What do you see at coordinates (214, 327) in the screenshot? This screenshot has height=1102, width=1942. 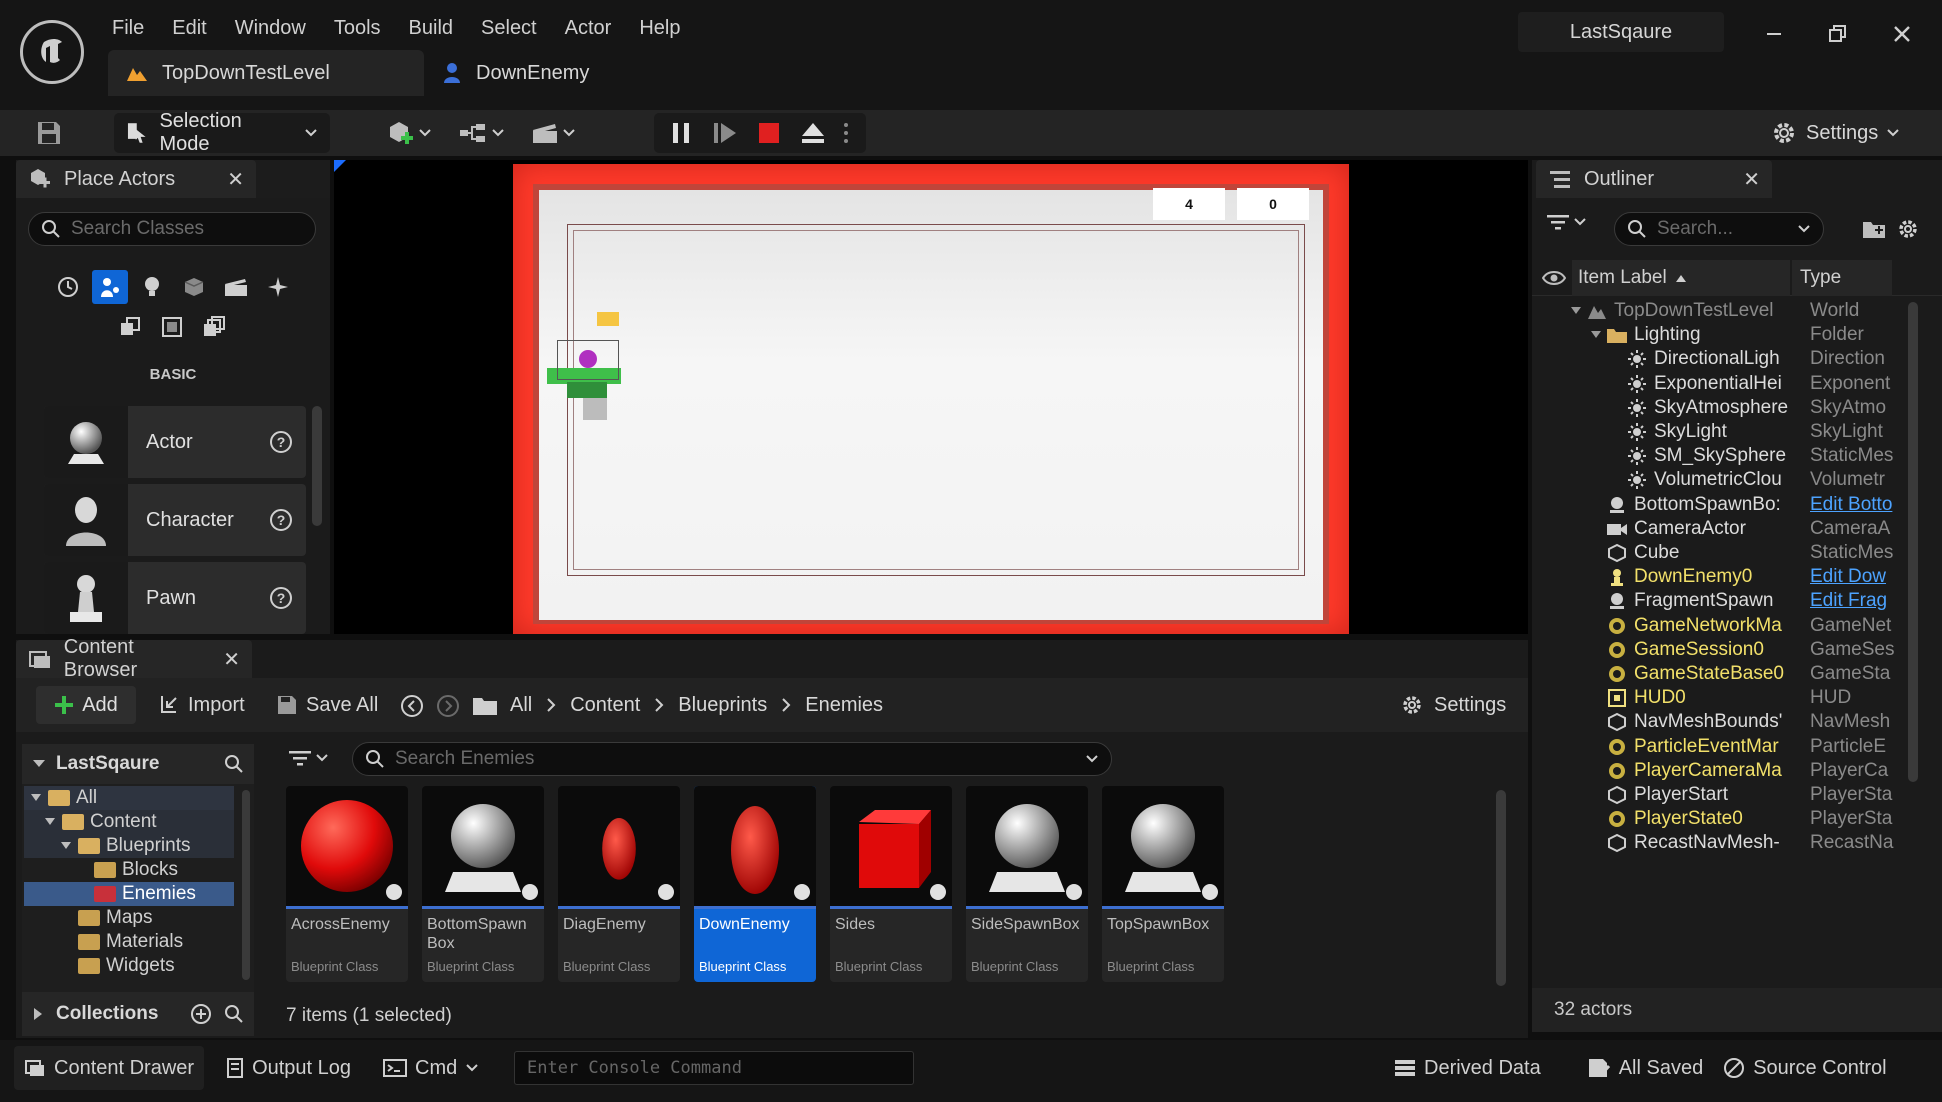 I see `all-classes-category-button` at bounding box center [214, 327].